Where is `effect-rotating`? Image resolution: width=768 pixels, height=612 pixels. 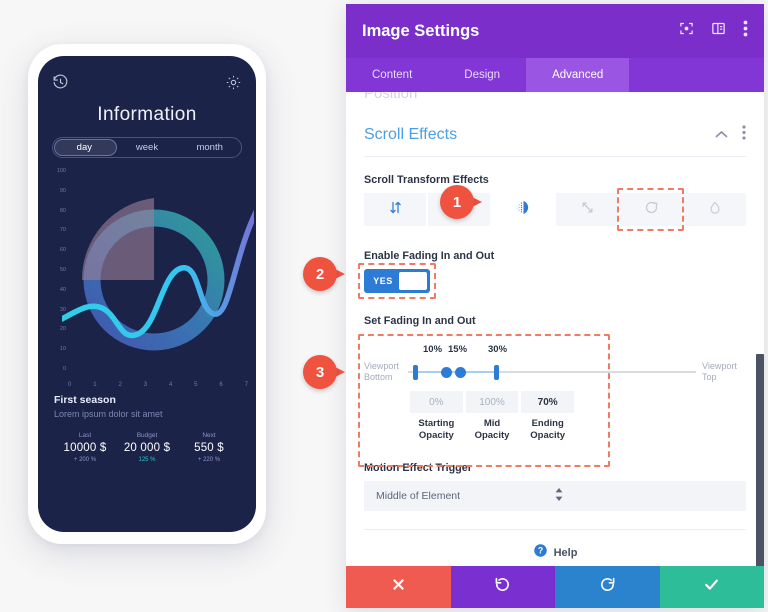
effect-rotating is located at coordinates (651, 209).